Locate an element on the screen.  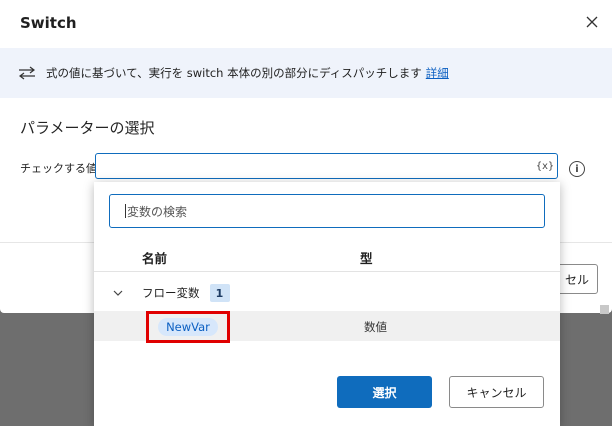
column-header-type: 型 is located at coordinates (366, 258).